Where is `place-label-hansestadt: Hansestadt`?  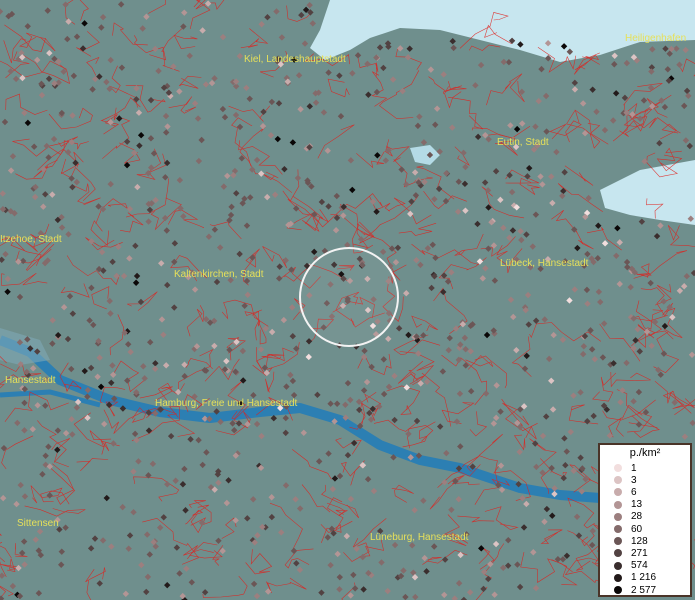
place-label-hansestadt: Hansestadt is located at coordinates (30, 380).